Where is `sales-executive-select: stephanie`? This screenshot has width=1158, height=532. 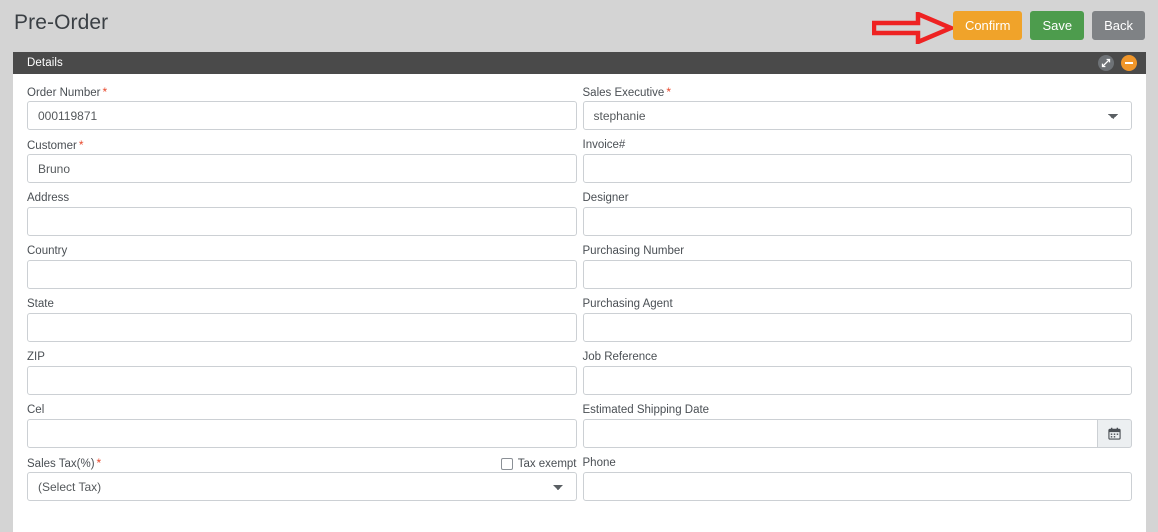 sales-executive-select: stephanie is located at coordinates (857, 115).